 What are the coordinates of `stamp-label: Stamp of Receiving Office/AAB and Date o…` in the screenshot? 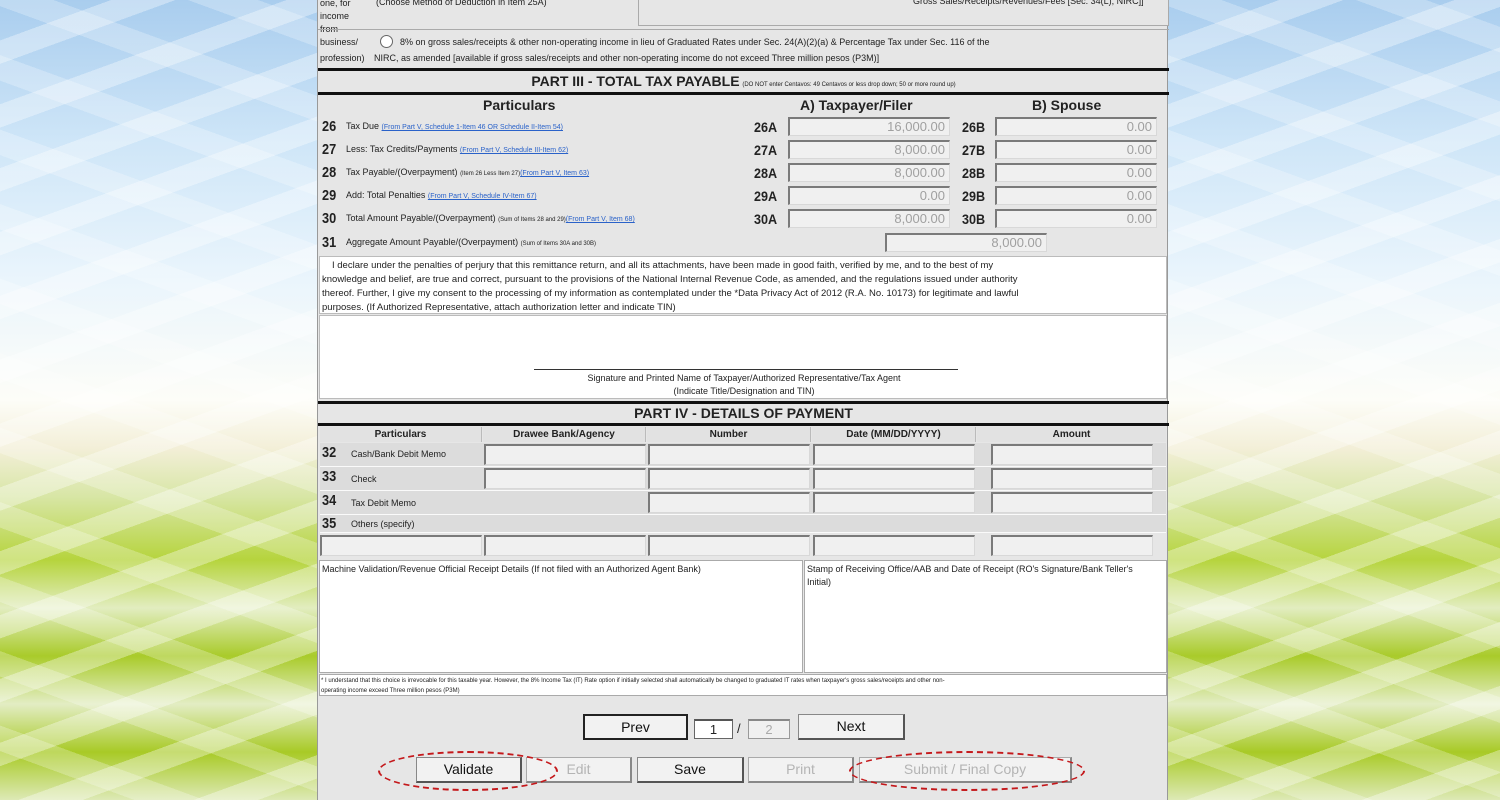 It's located at (970, 575).